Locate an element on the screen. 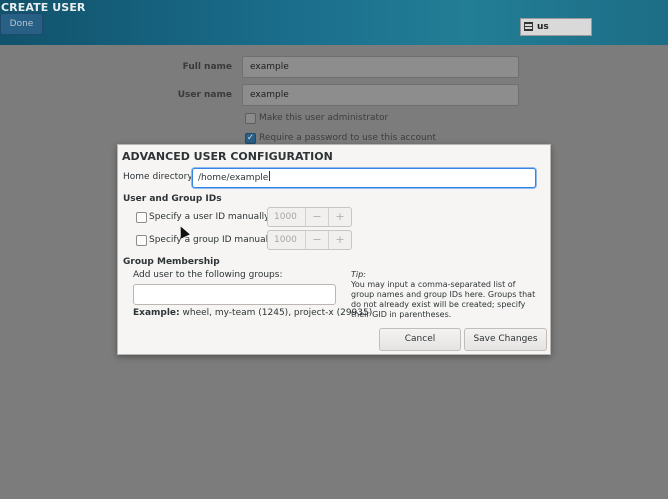 The width and height of the screenshot is (668, 499). specify-uid-checkbox is located at coordinates (141, 217).